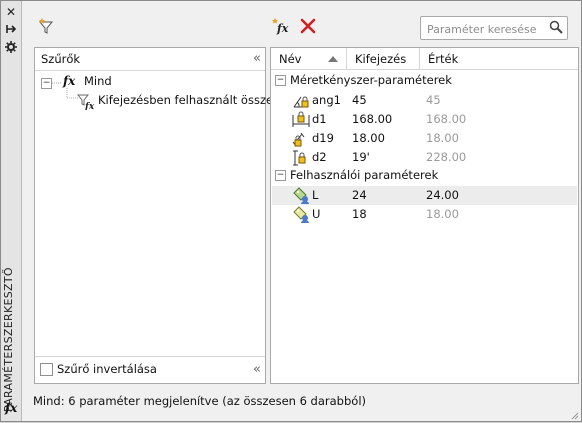 Image resolution: width=582 pixels, height=423 pixels. I want to click on parameter-row: d1 168.00 168.00, so click(424, 119).